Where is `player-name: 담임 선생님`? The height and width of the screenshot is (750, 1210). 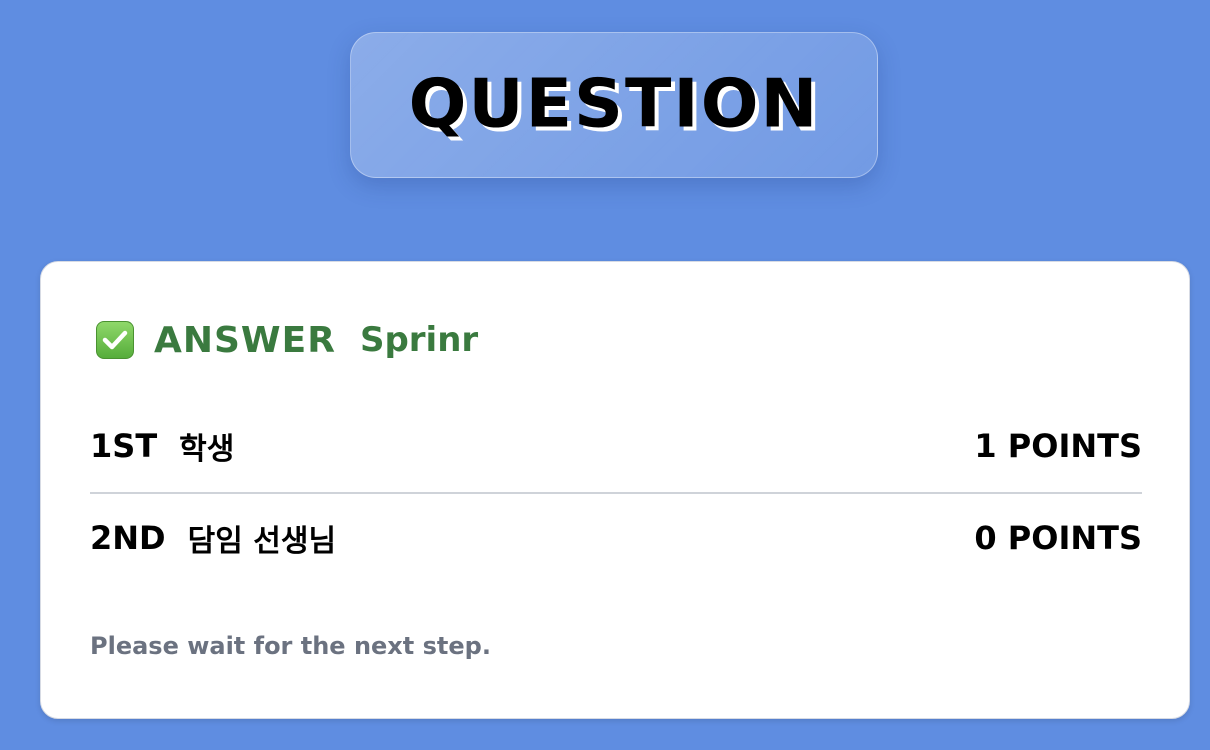
player-name: 담임 선생님 is located at coordinates (262, 541).